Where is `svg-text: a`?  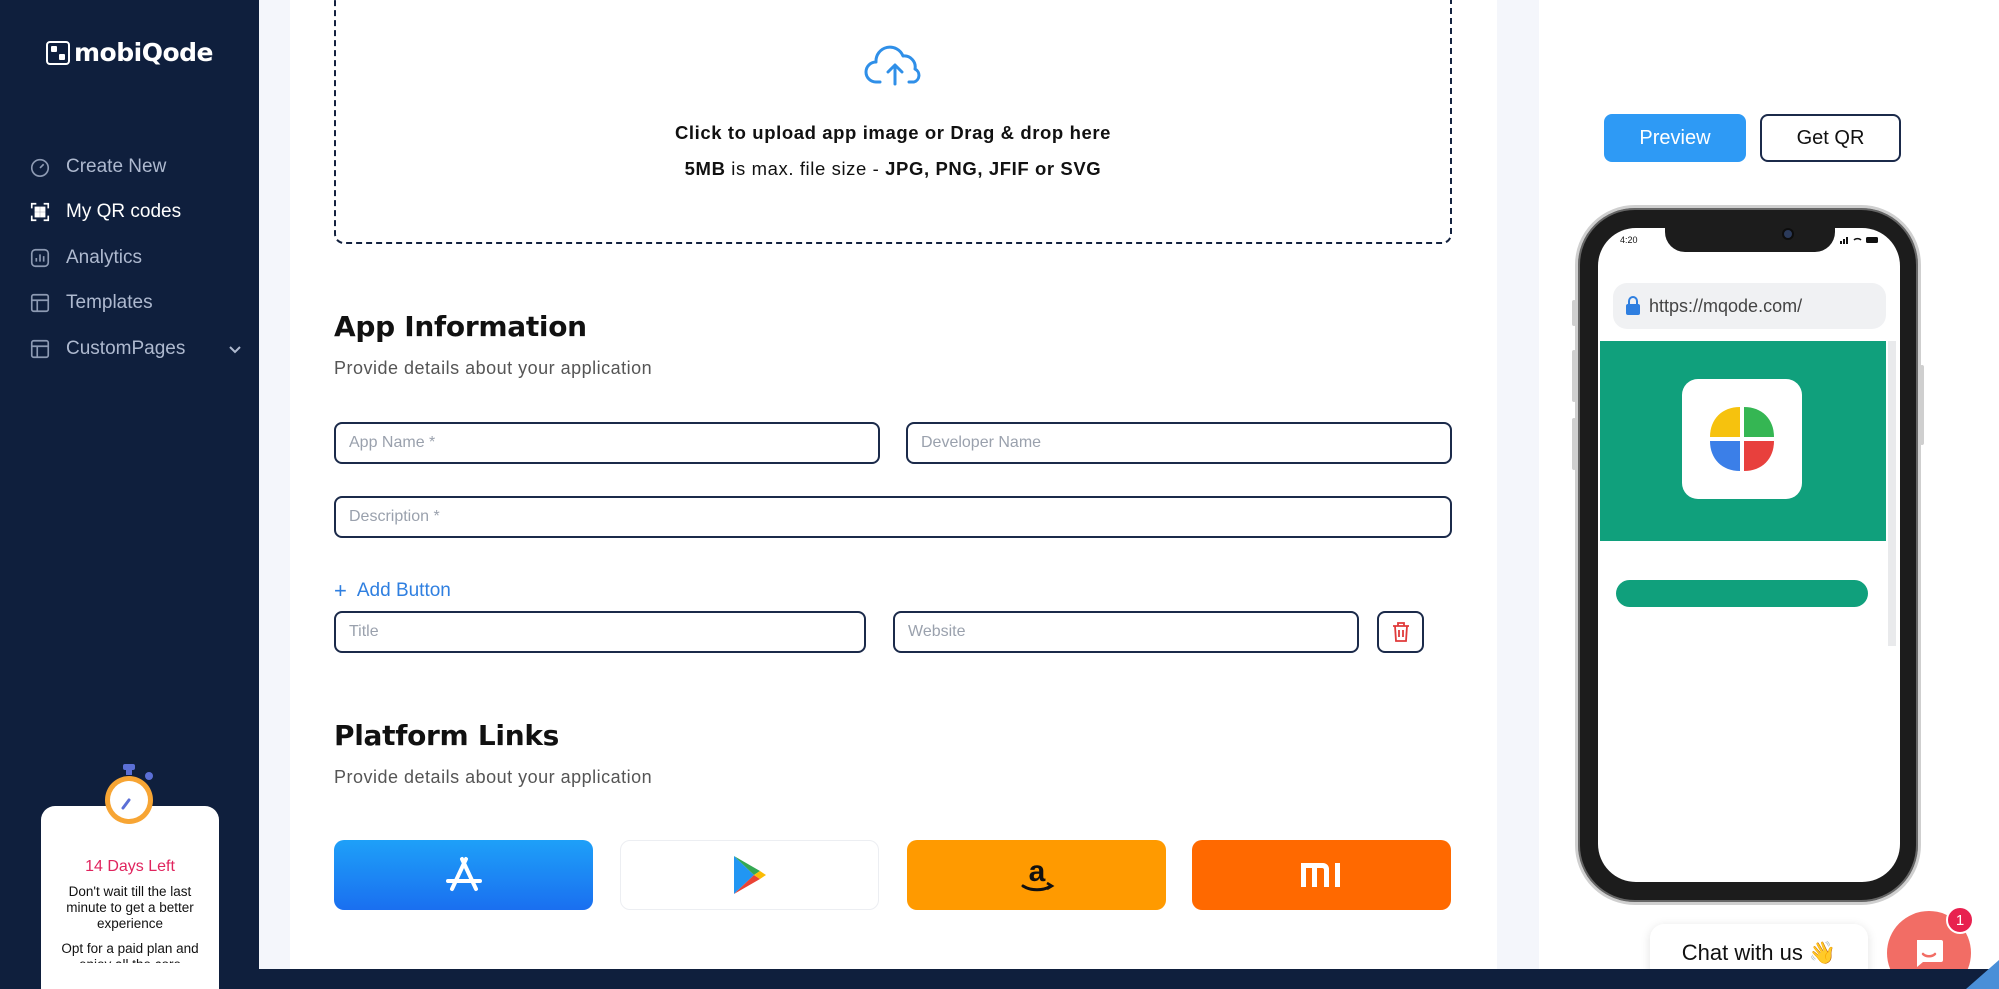
svg-text: a is located at coordinates (1036, 871).